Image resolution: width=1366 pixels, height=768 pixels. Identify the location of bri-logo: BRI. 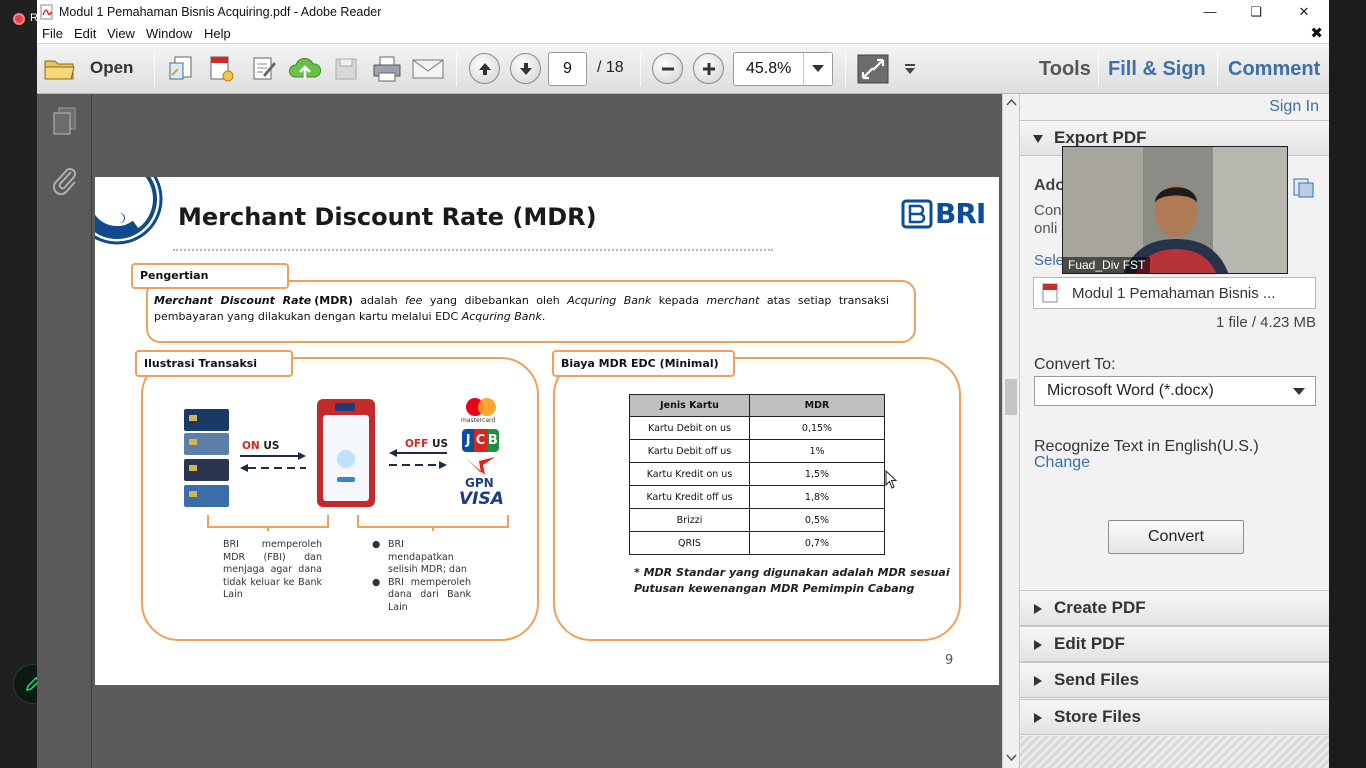
(943, 213).